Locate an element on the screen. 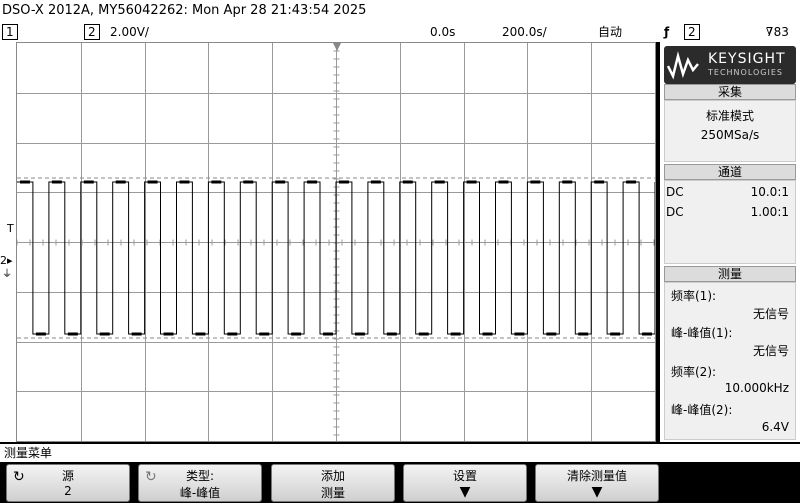 This screenshot has width=800, height=503. trigger-mode: 自动 is located at coordinates (610, 32).